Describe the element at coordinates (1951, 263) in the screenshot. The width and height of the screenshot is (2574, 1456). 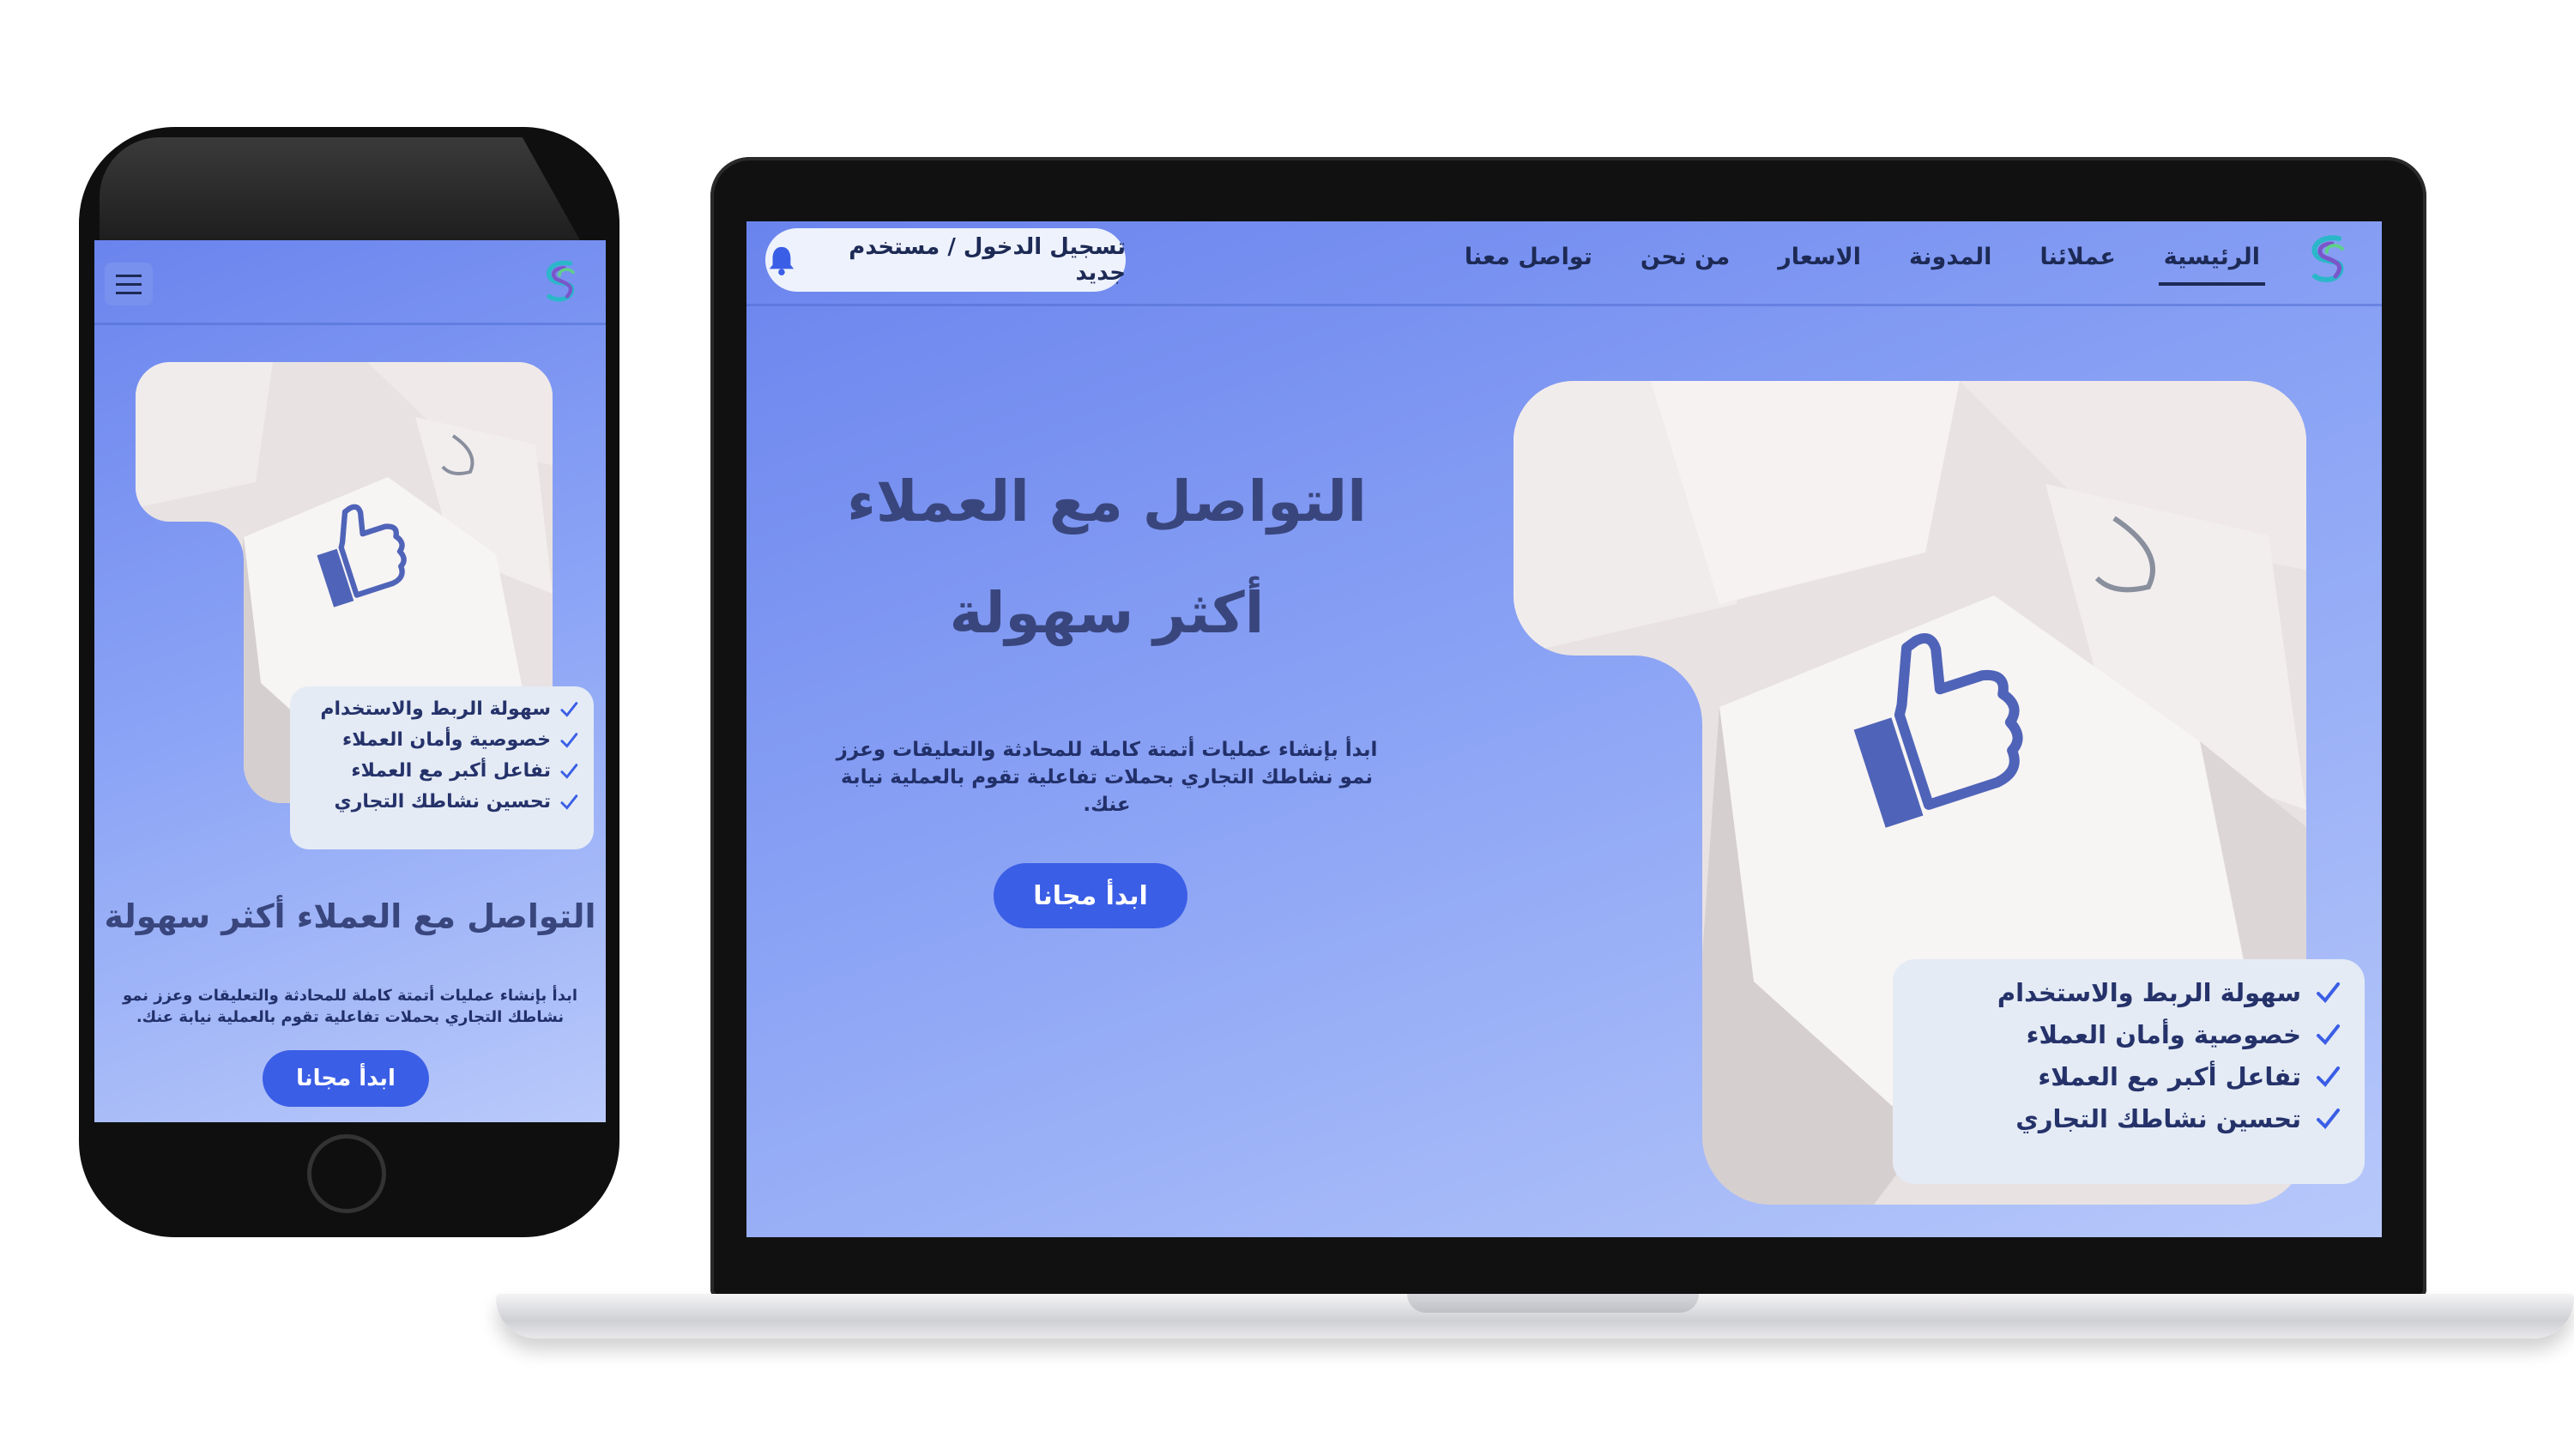
I see `nav-item-blog: المدونة` at that location.